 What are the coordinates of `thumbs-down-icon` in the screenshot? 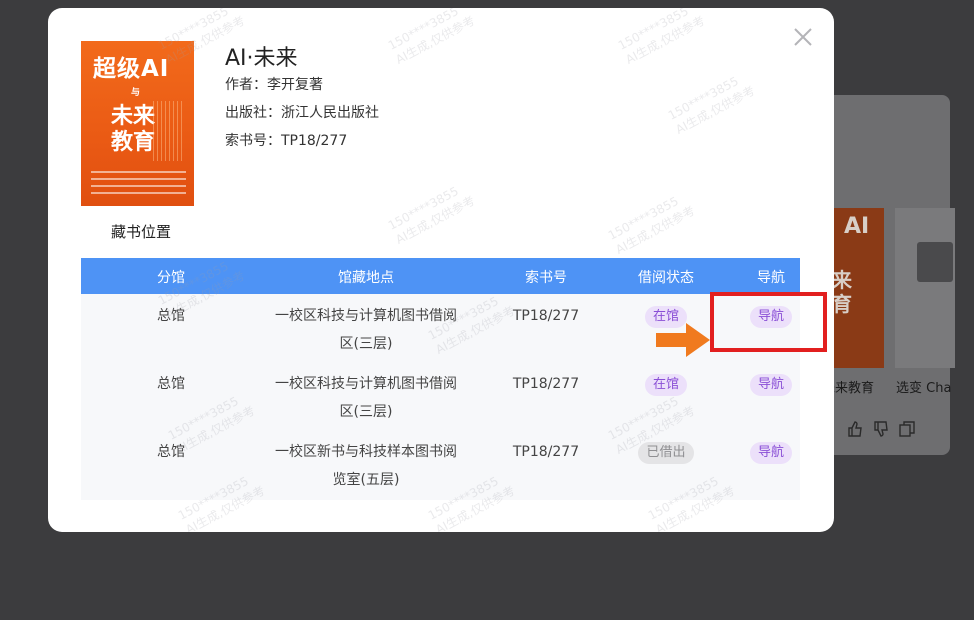 It's located at (881, 429).